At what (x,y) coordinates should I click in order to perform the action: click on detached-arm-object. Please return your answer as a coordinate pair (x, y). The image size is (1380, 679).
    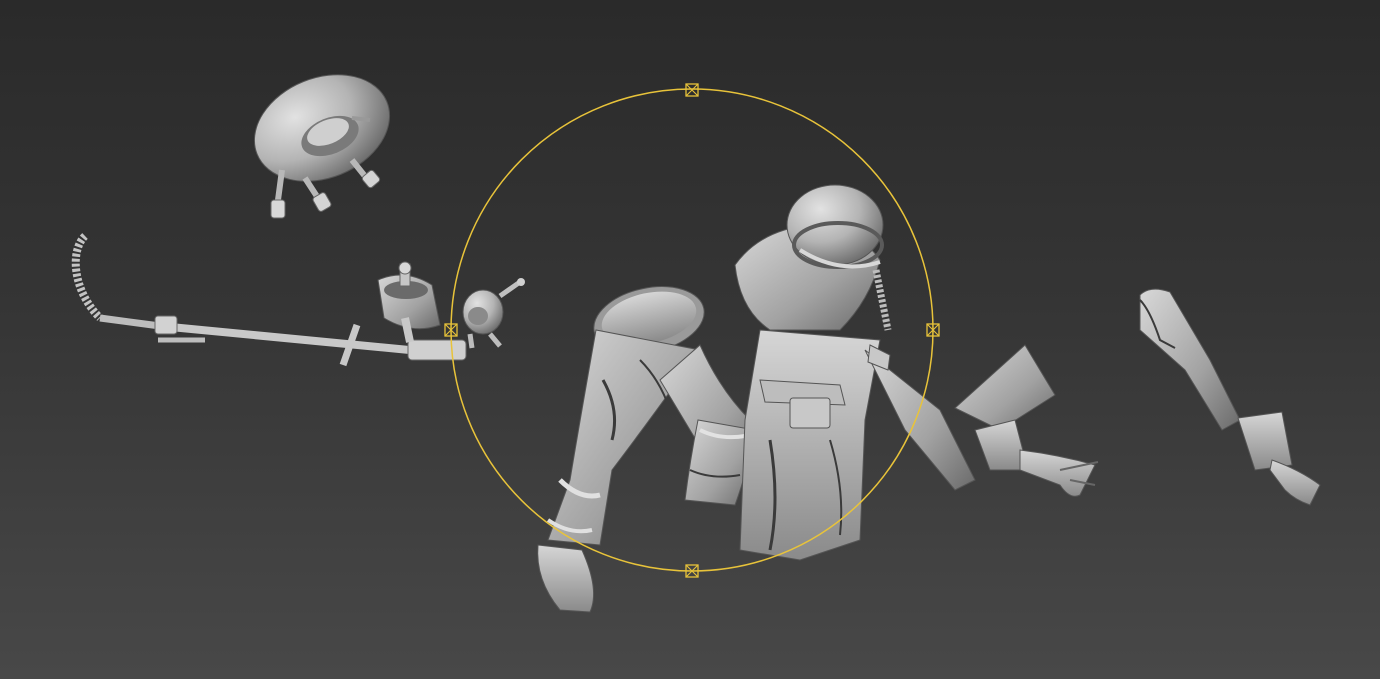
    Looking at the image, I should click on (1230, 397).